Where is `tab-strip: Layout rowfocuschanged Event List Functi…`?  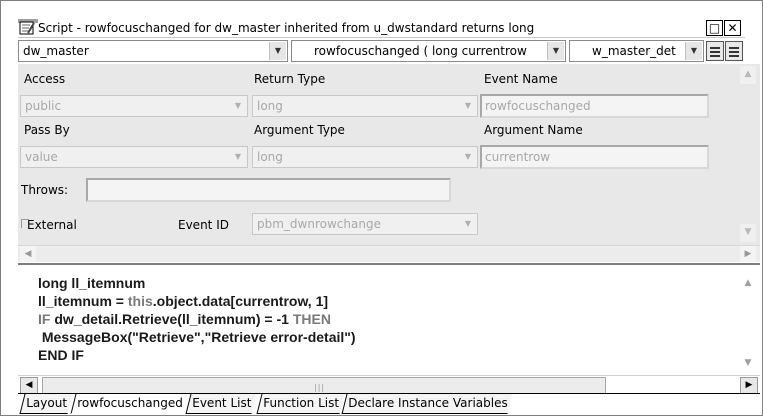
tab-strip: Layout rowfocuschanged Event List Functi… is located at coordinates (389, 403).